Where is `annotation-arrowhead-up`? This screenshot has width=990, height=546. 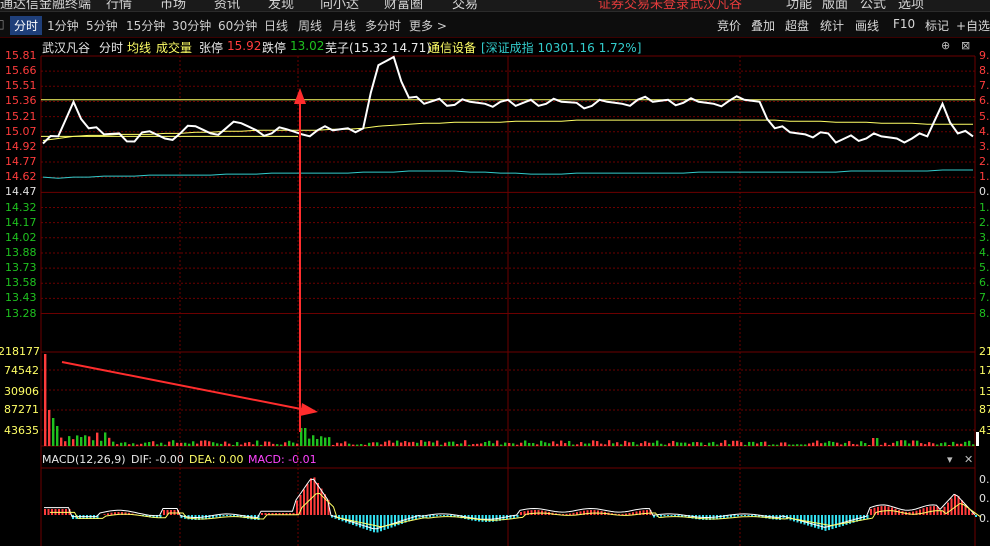
annotation-arrowhead-up is located at coordinates (300, 96).